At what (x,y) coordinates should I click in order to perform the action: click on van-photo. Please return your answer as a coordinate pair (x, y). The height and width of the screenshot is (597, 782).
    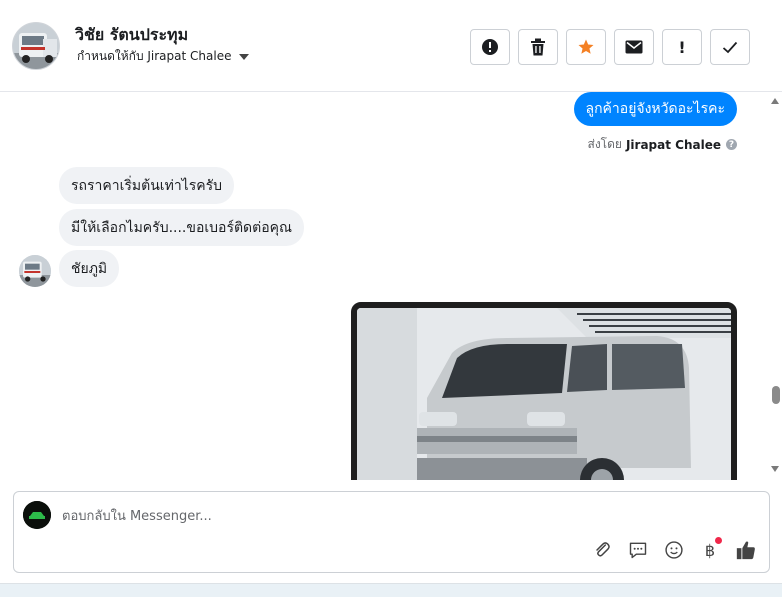
    Looking at the image, I should click on (544, 394).